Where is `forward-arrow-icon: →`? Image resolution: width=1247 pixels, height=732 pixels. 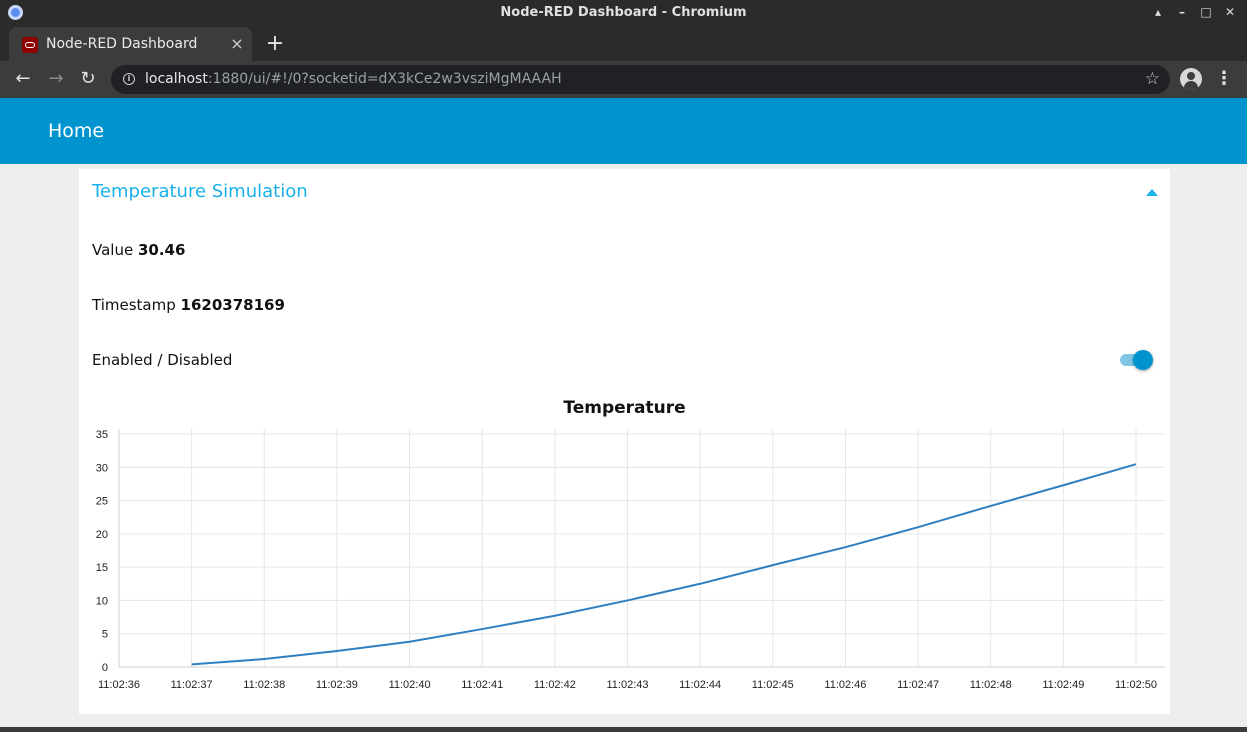
forward-arrow-icon: → is located at coordinates (56, 79).